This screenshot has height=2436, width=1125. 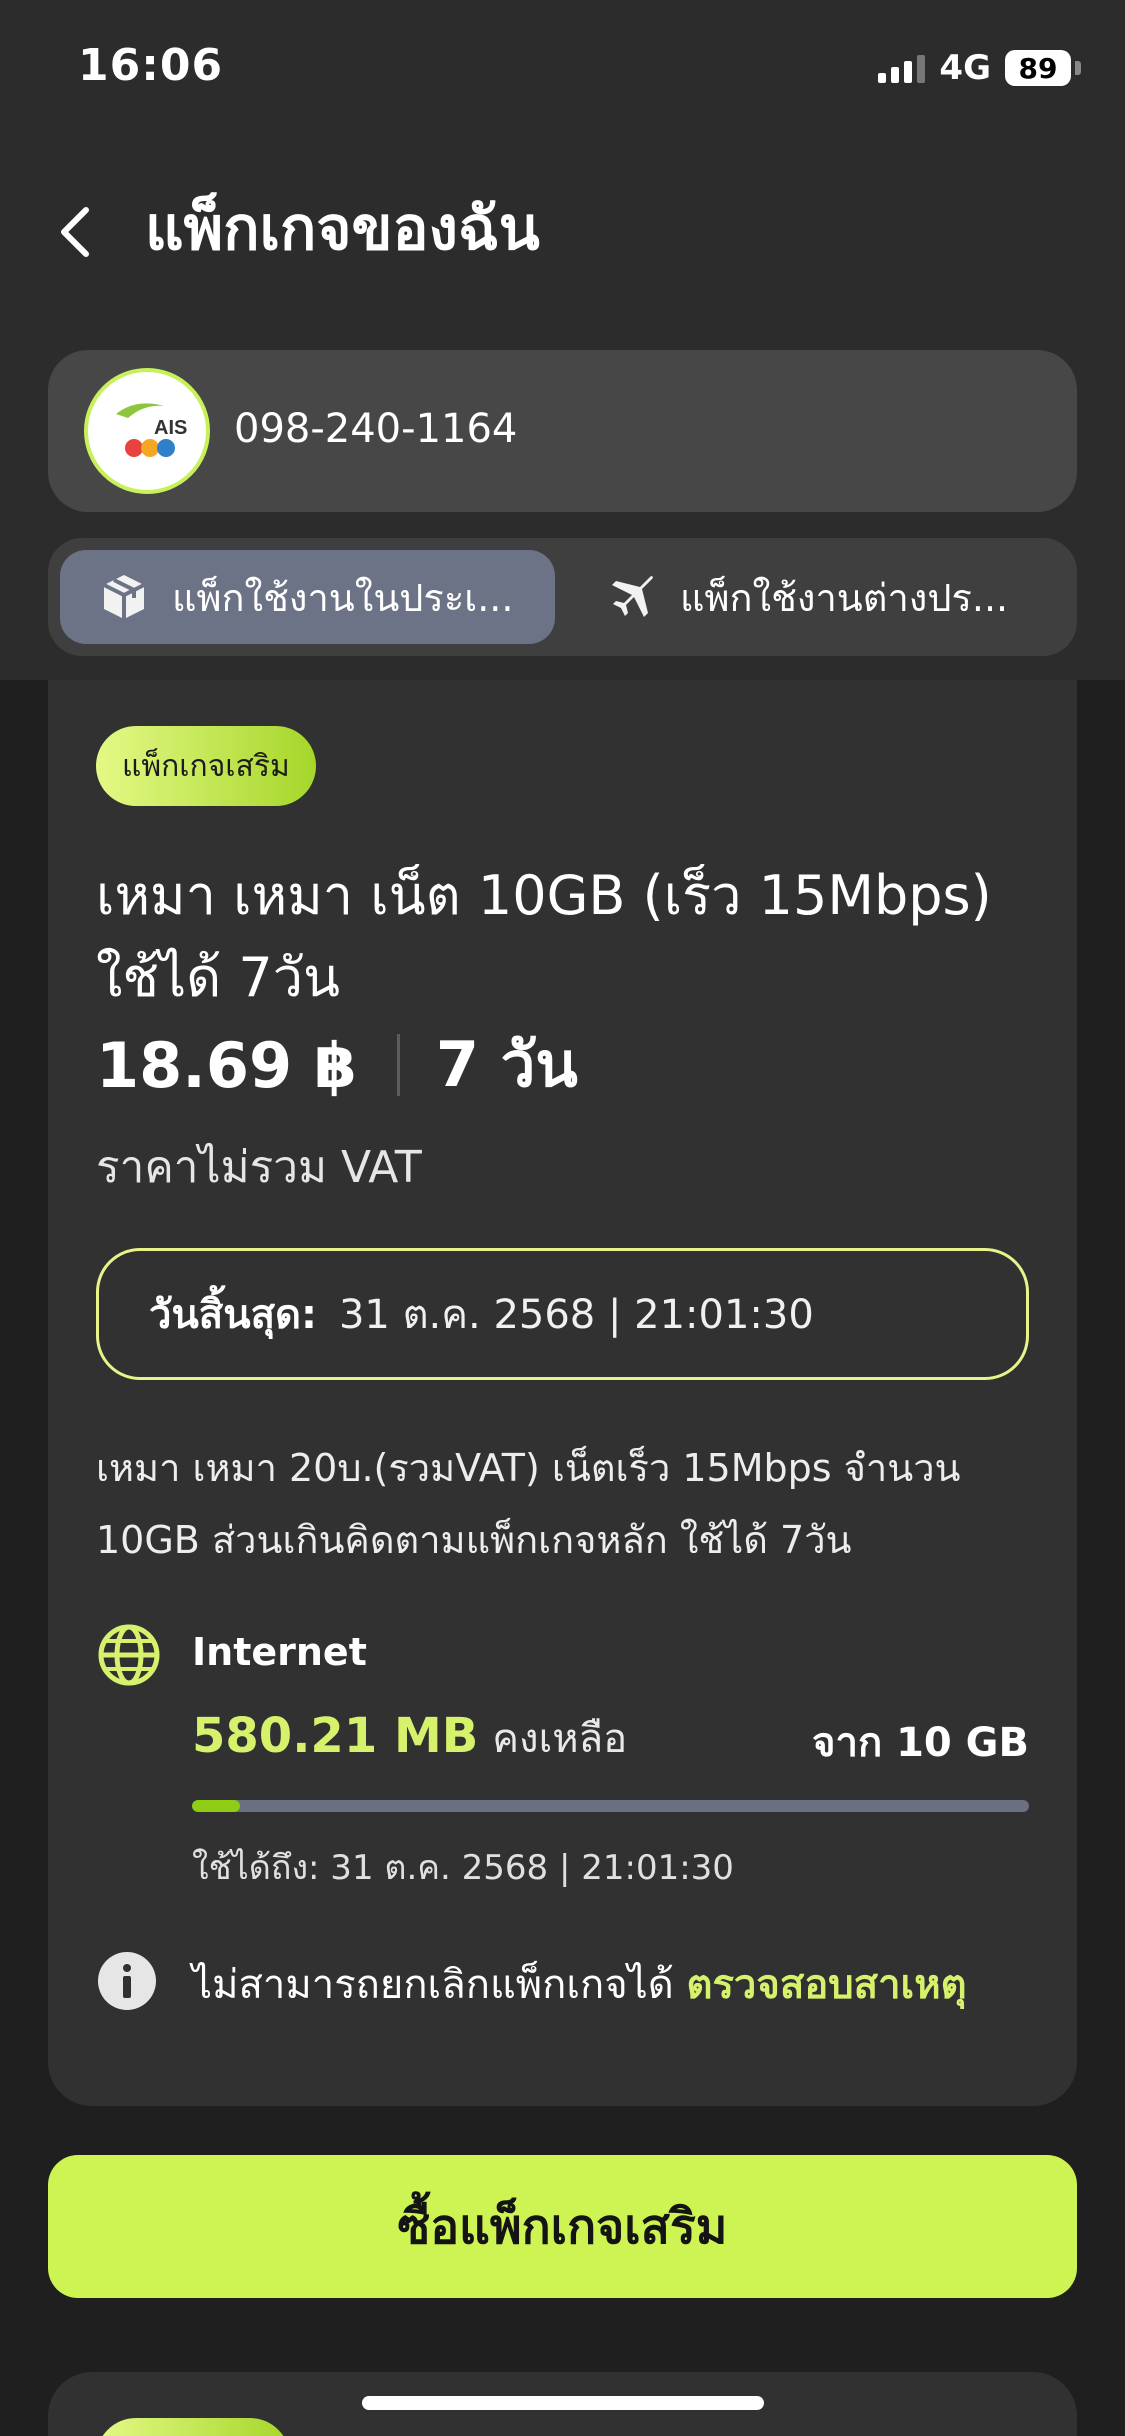 I want to click on price-divider, so click(x=398, y=1065).